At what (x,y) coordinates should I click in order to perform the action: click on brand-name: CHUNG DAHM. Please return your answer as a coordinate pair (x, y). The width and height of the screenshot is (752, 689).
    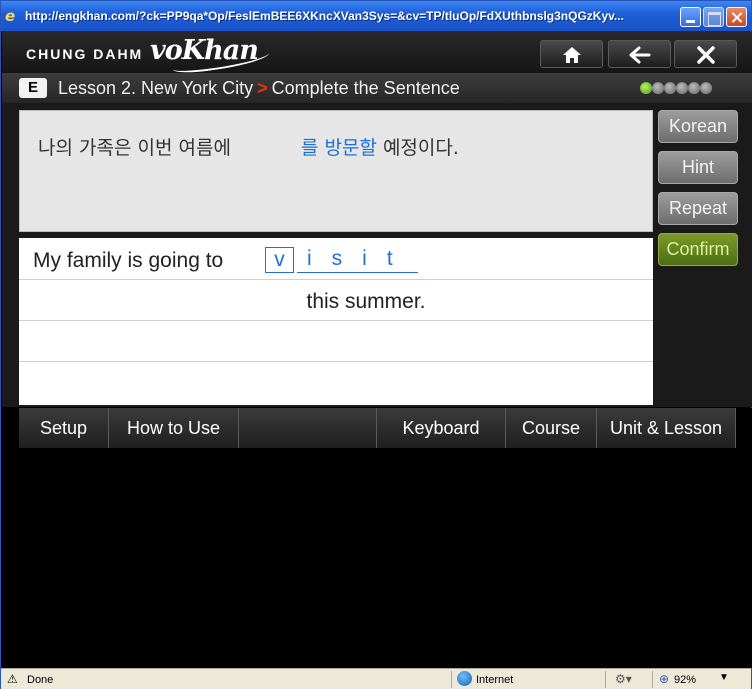
    Looking at the image, I should click on (85, 54).